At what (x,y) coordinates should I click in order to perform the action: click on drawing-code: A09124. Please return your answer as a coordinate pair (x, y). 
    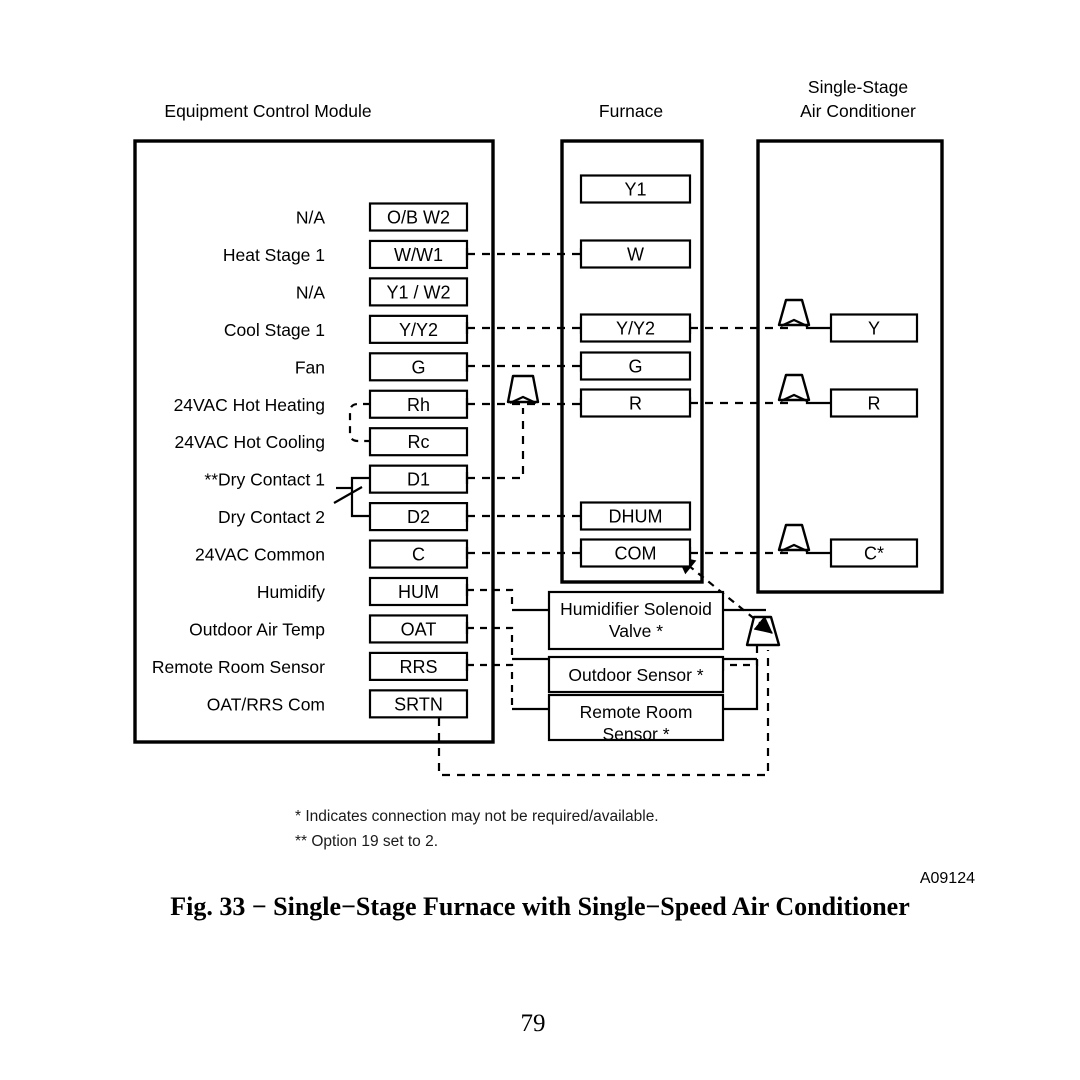
    Looking at the image, I should click on (947, 878).